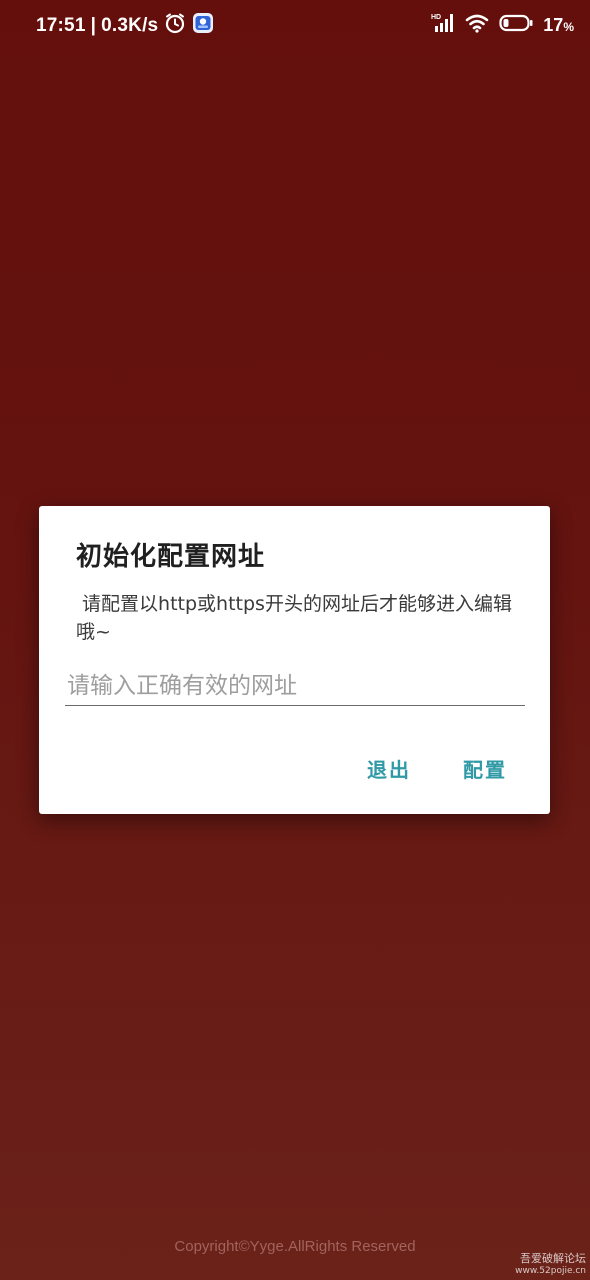 This screenshot has width=590, height=1280. Describe the element at coordinates (550, 1271) in the screenshot. I see `watermark-line2: www.52pojie.cn` at that location.